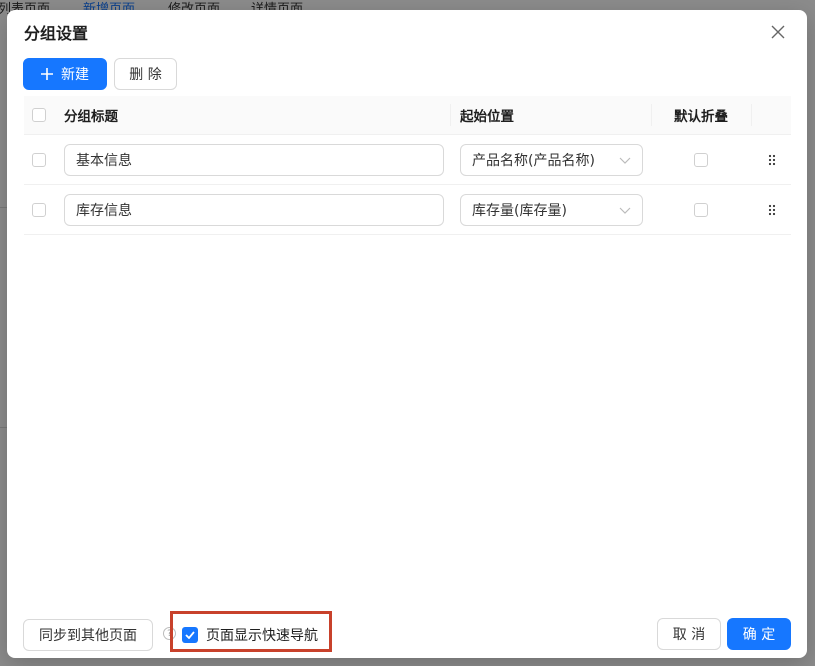 The width and height of the screenshot is (815, 666). I want to click on start-position-select: 库存量(库存量), so click(551, 209).